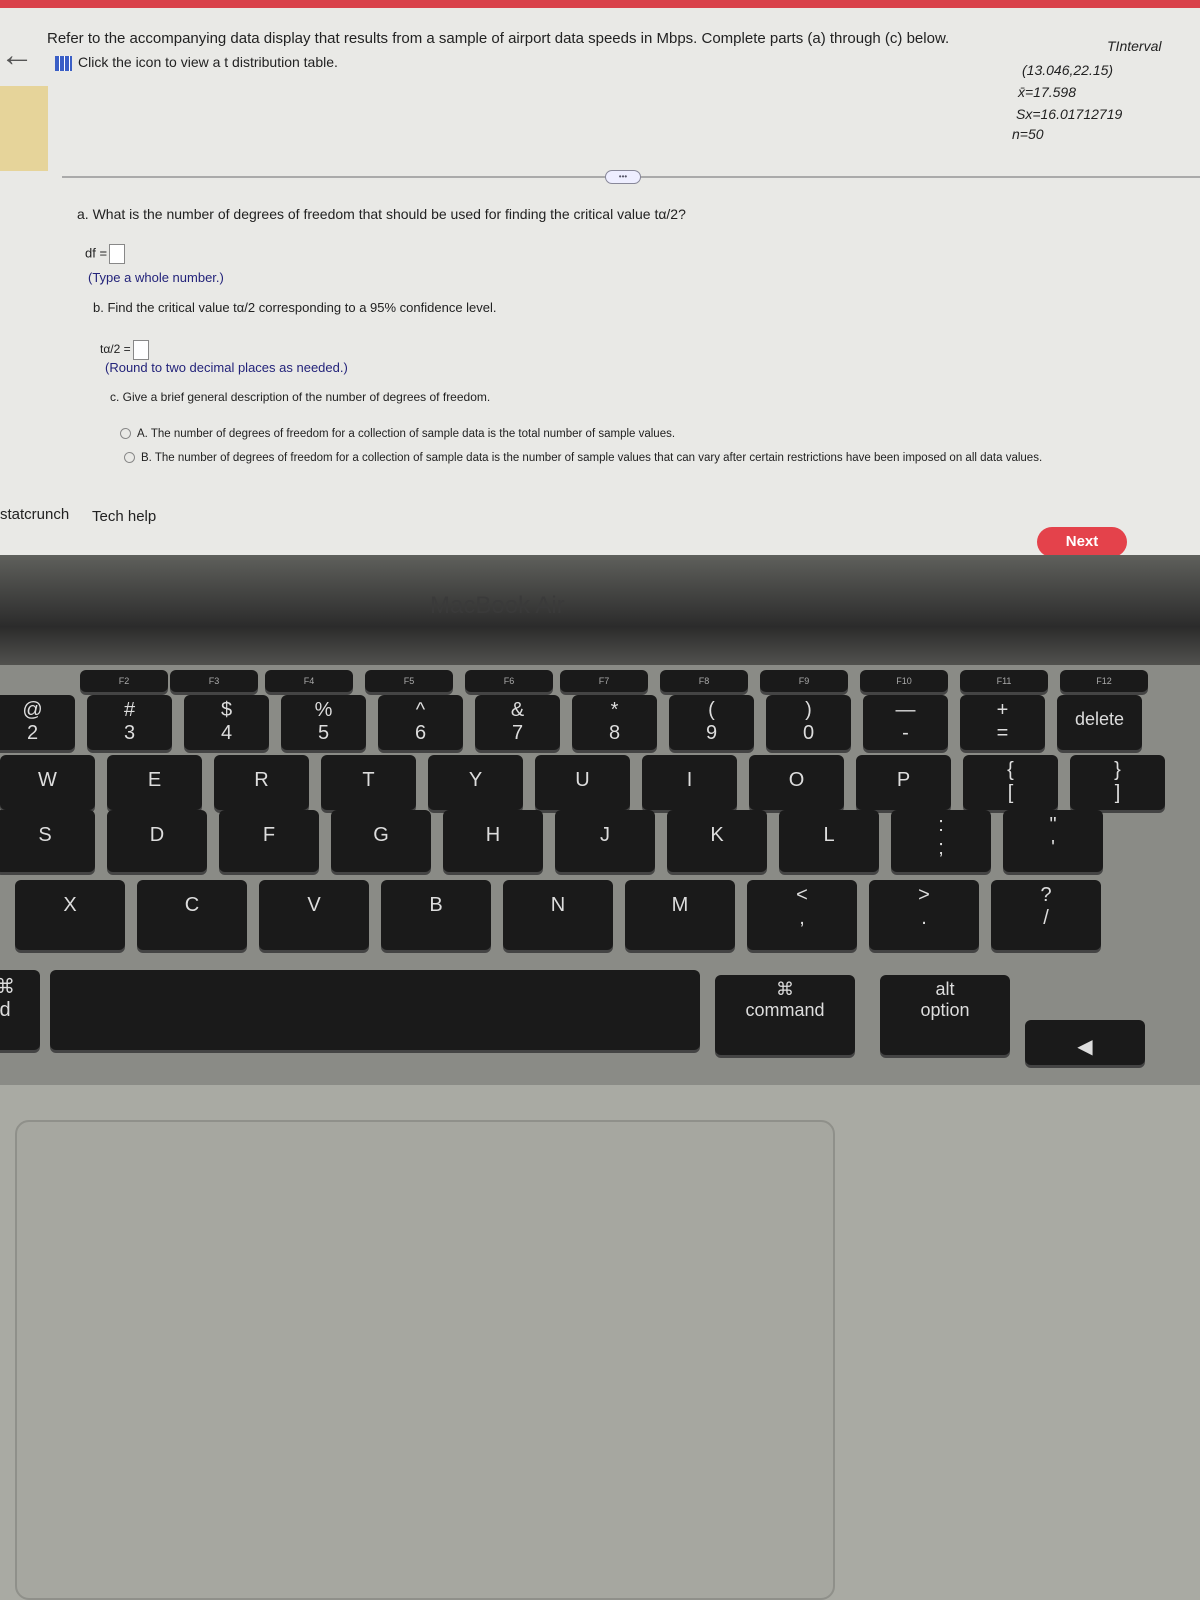 This screenshot has height=1600, width=1200. Describe the element at coordinates (20, 1010) in the screenshot. I see `key-d: ⌘ d` at that location.